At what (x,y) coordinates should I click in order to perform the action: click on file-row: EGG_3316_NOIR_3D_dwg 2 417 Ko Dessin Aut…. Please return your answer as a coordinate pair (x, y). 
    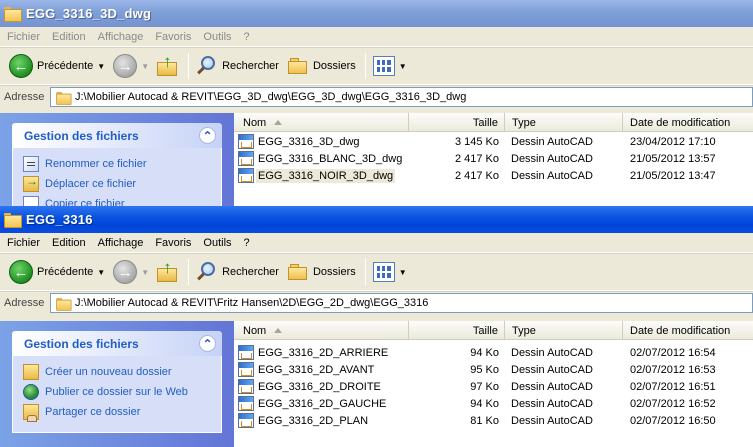
    Looking at the image, I should click on (493, 175).